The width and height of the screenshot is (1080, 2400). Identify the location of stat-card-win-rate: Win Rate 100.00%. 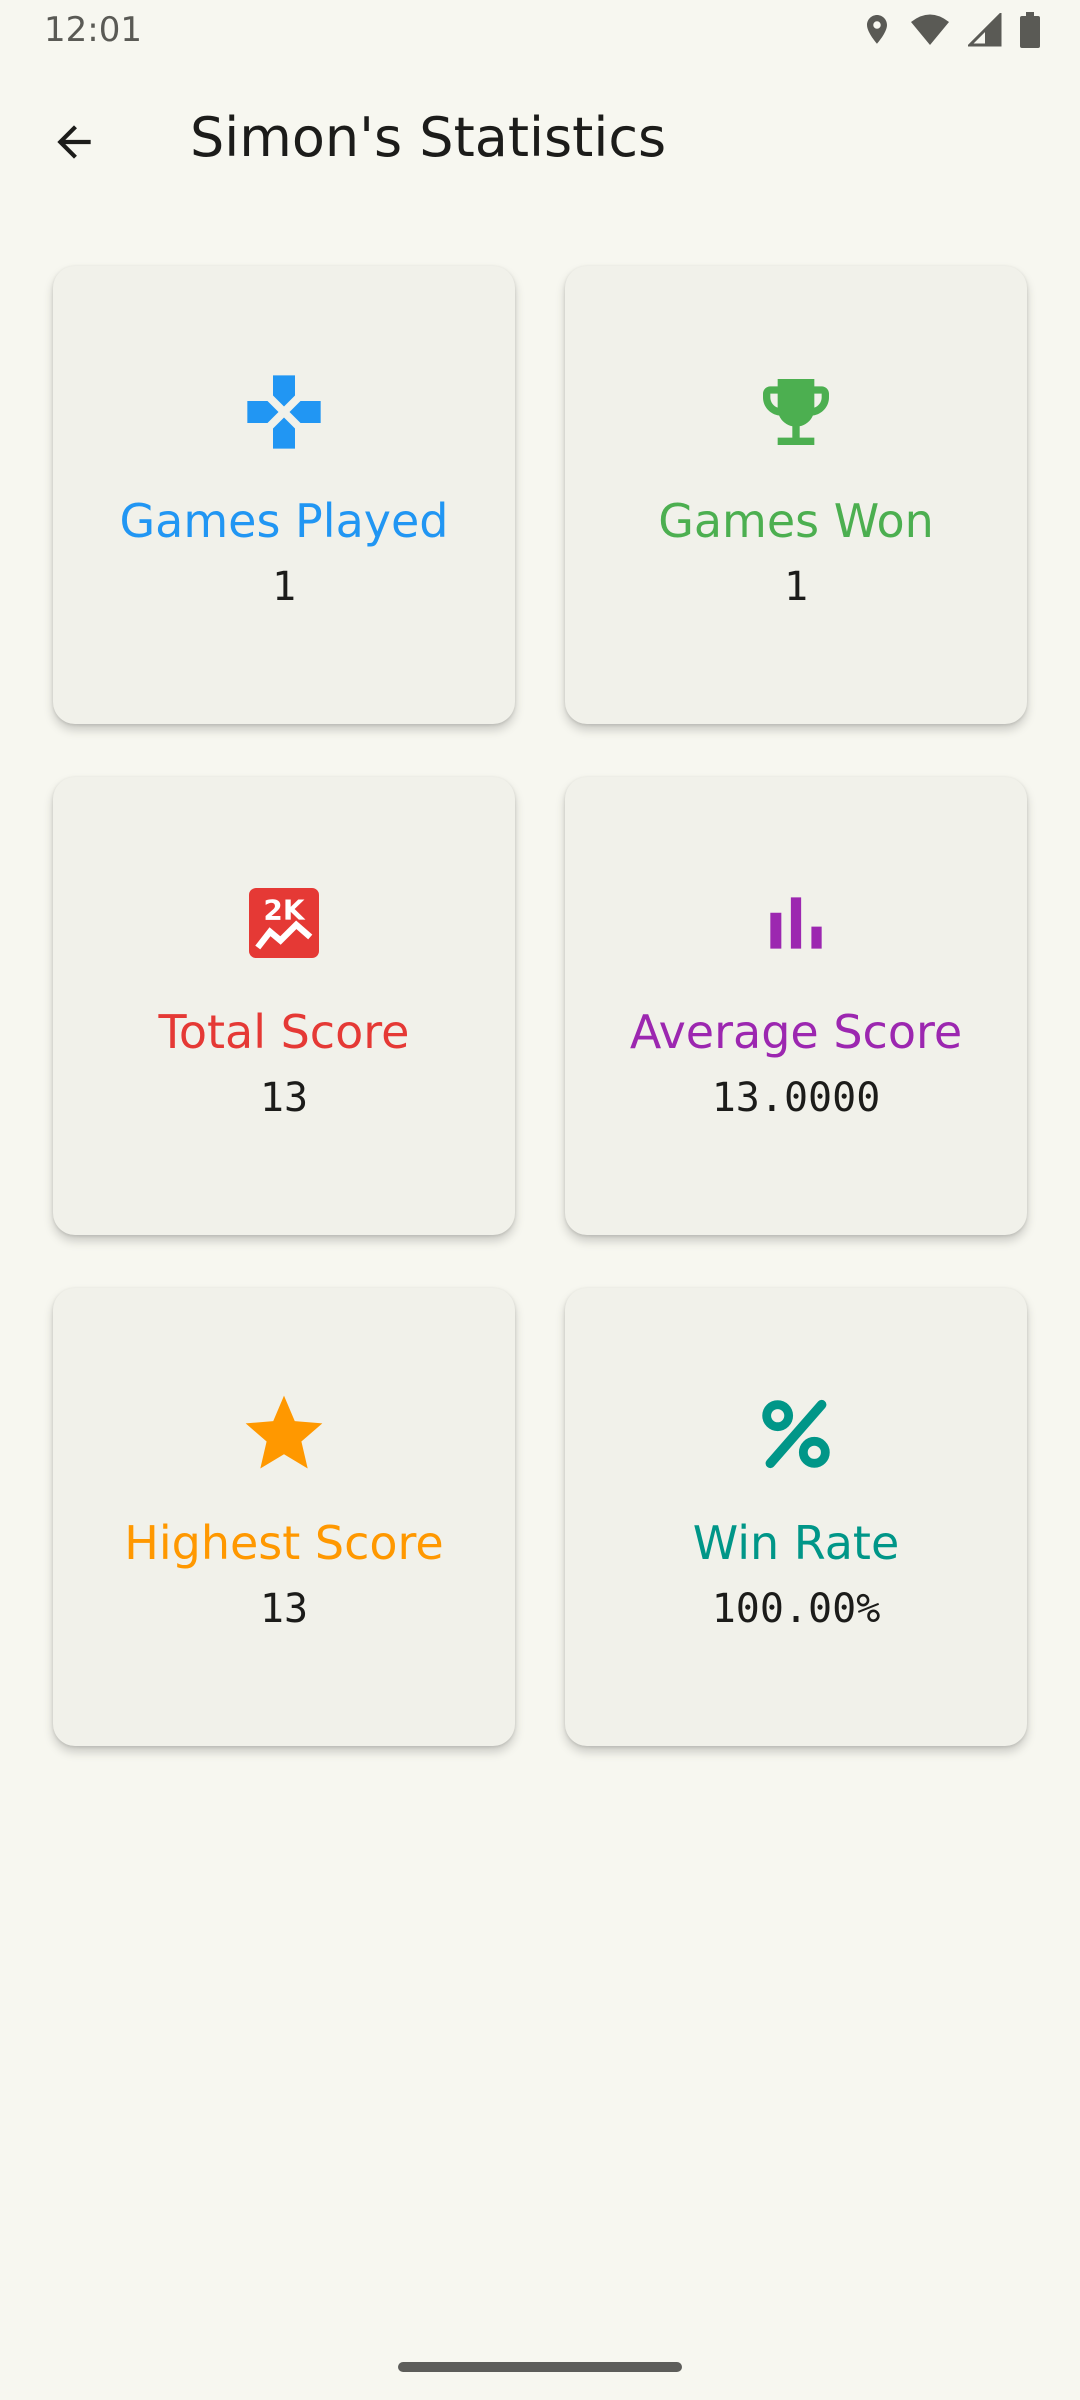
(796, 1517).